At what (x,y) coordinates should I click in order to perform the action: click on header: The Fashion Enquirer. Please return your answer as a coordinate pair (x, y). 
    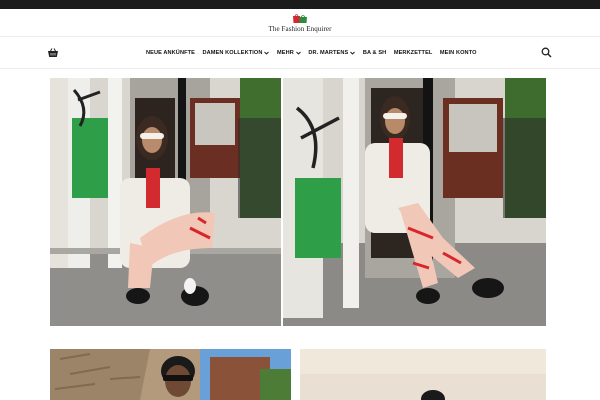
    Looking at the image, I should click on (300, 22).